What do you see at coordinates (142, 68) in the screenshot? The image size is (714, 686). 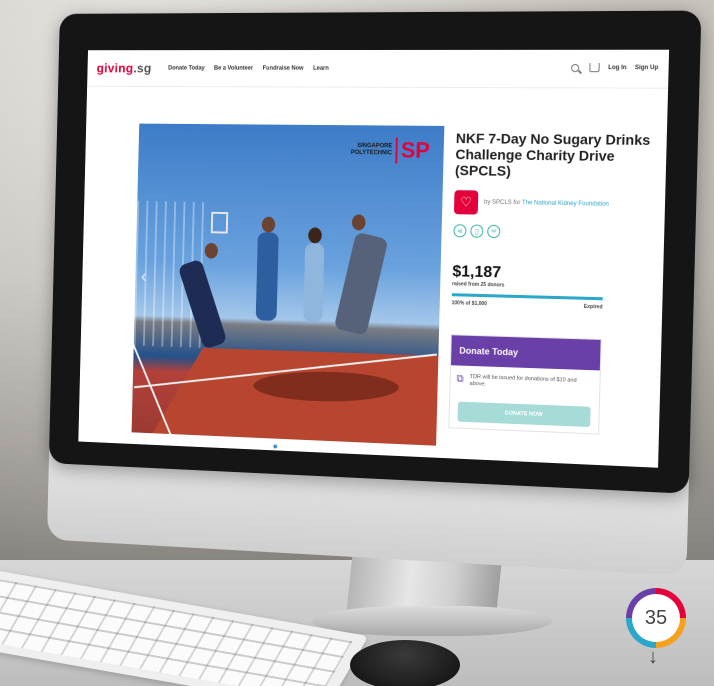 I see `logo-suffix: .sg` at bounding box center [142, 68].